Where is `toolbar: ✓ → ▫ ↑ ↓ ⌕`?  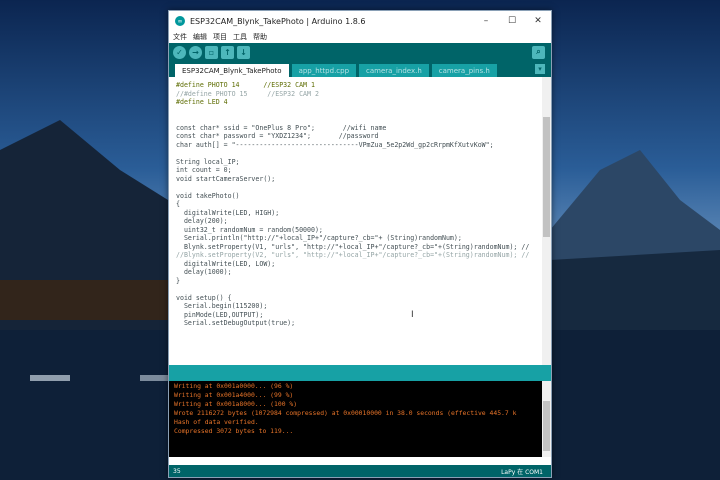
toolbar: ✓ → ▫ ↑ ↓ ⌕ is located at coordinates (360, 52).